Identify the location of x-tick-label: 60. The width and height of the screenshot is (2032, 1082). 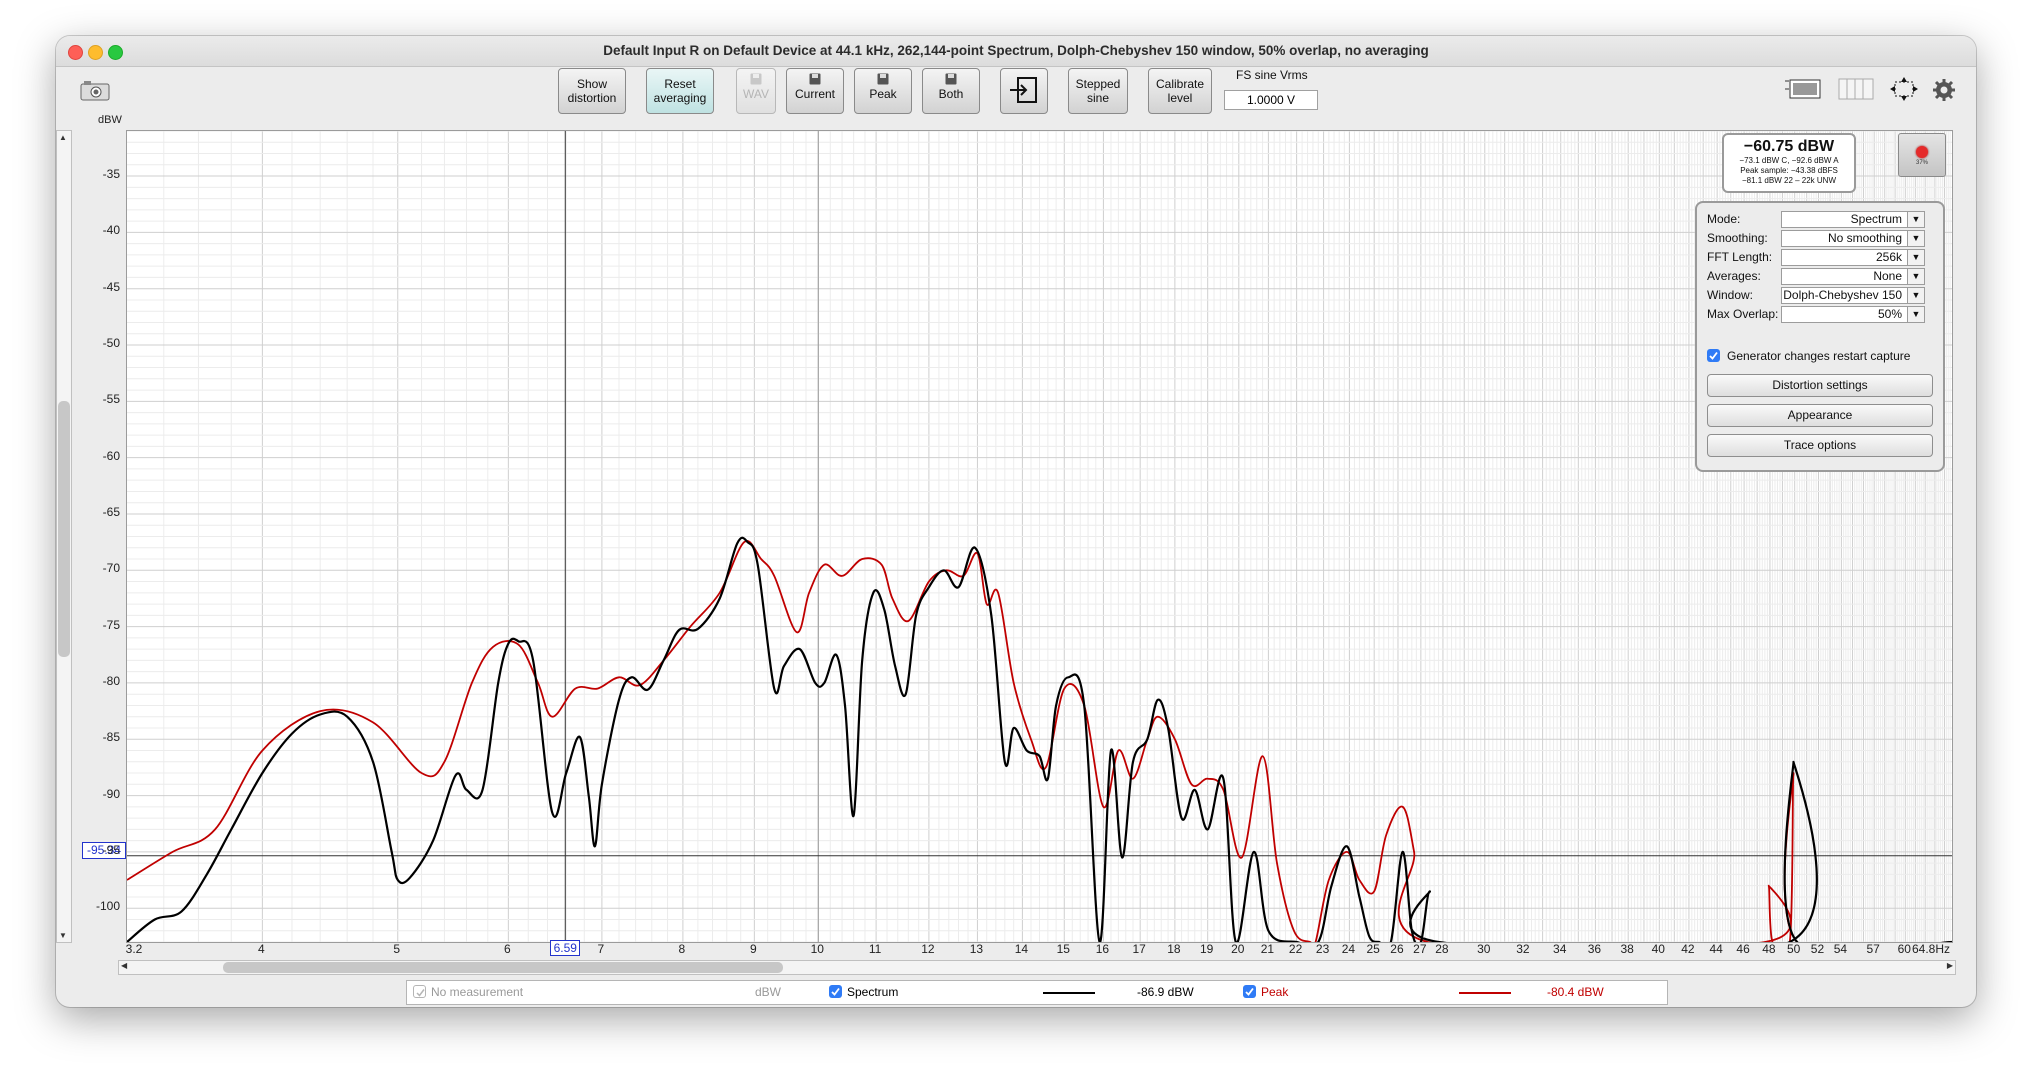
(1904, 949).